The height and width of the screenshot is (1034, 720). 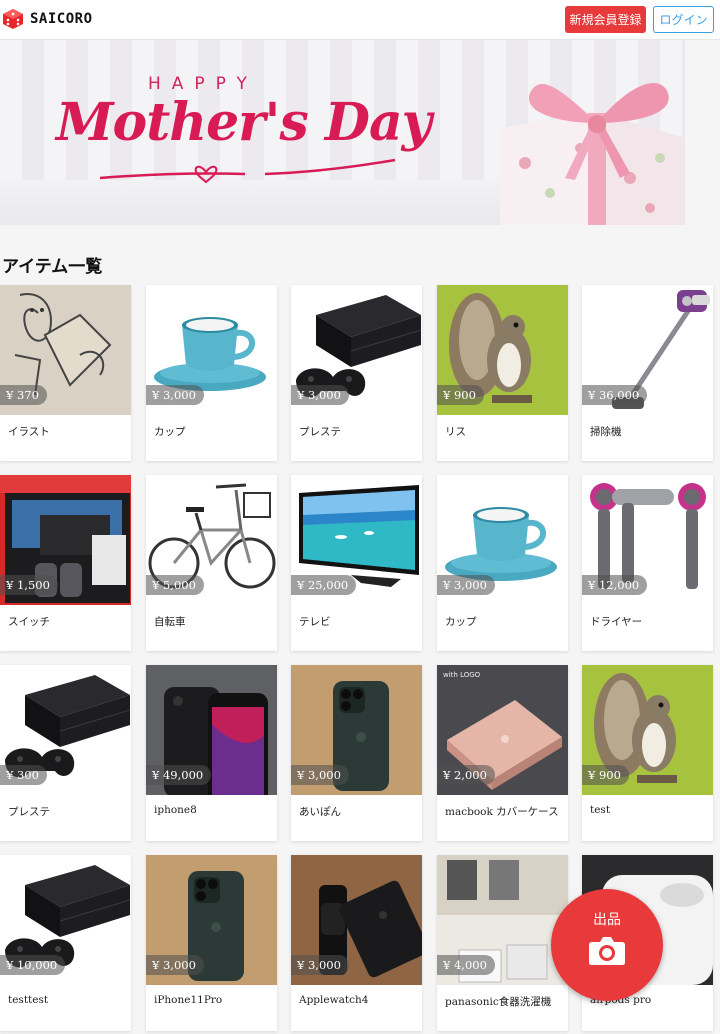 I want to click on item-price: ¥ 10,000, so click(x=33, y=965).